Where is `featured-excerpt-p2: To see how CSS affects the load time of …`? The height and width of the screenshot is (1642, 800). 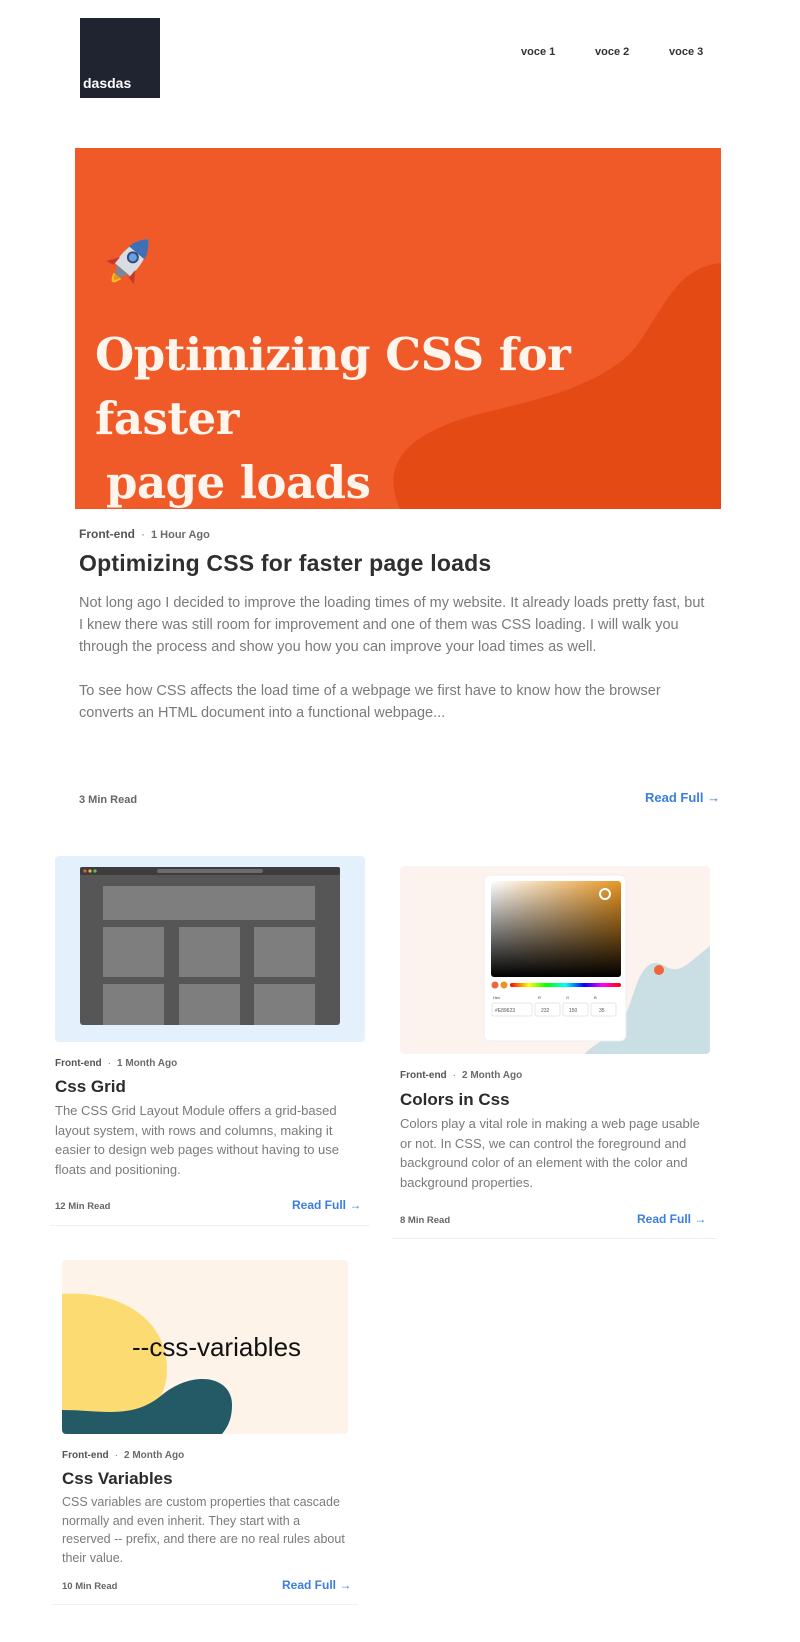
featured-excerpt-p2: To see how CSS affects the load time of … is located at coordinates (370, 702).